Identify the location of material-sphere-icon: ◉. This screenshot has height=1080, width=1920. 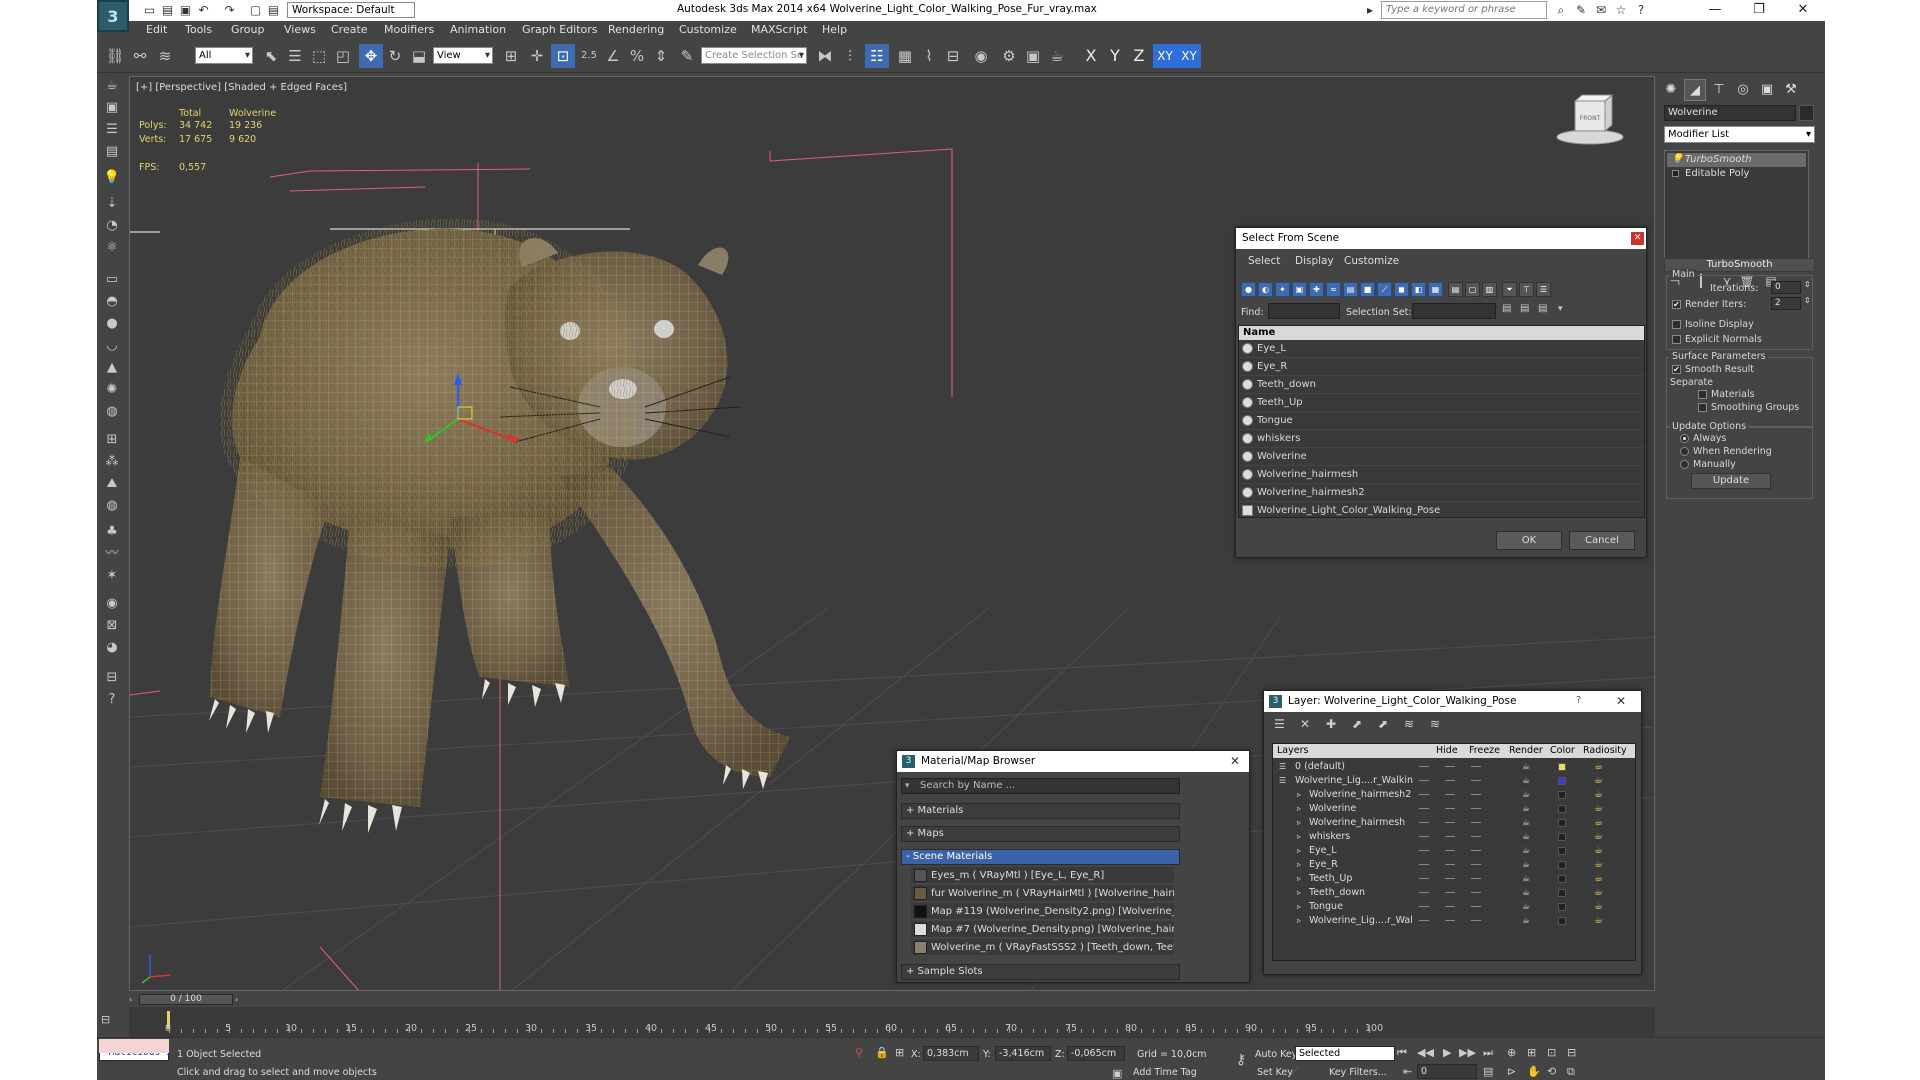
(112, 604).